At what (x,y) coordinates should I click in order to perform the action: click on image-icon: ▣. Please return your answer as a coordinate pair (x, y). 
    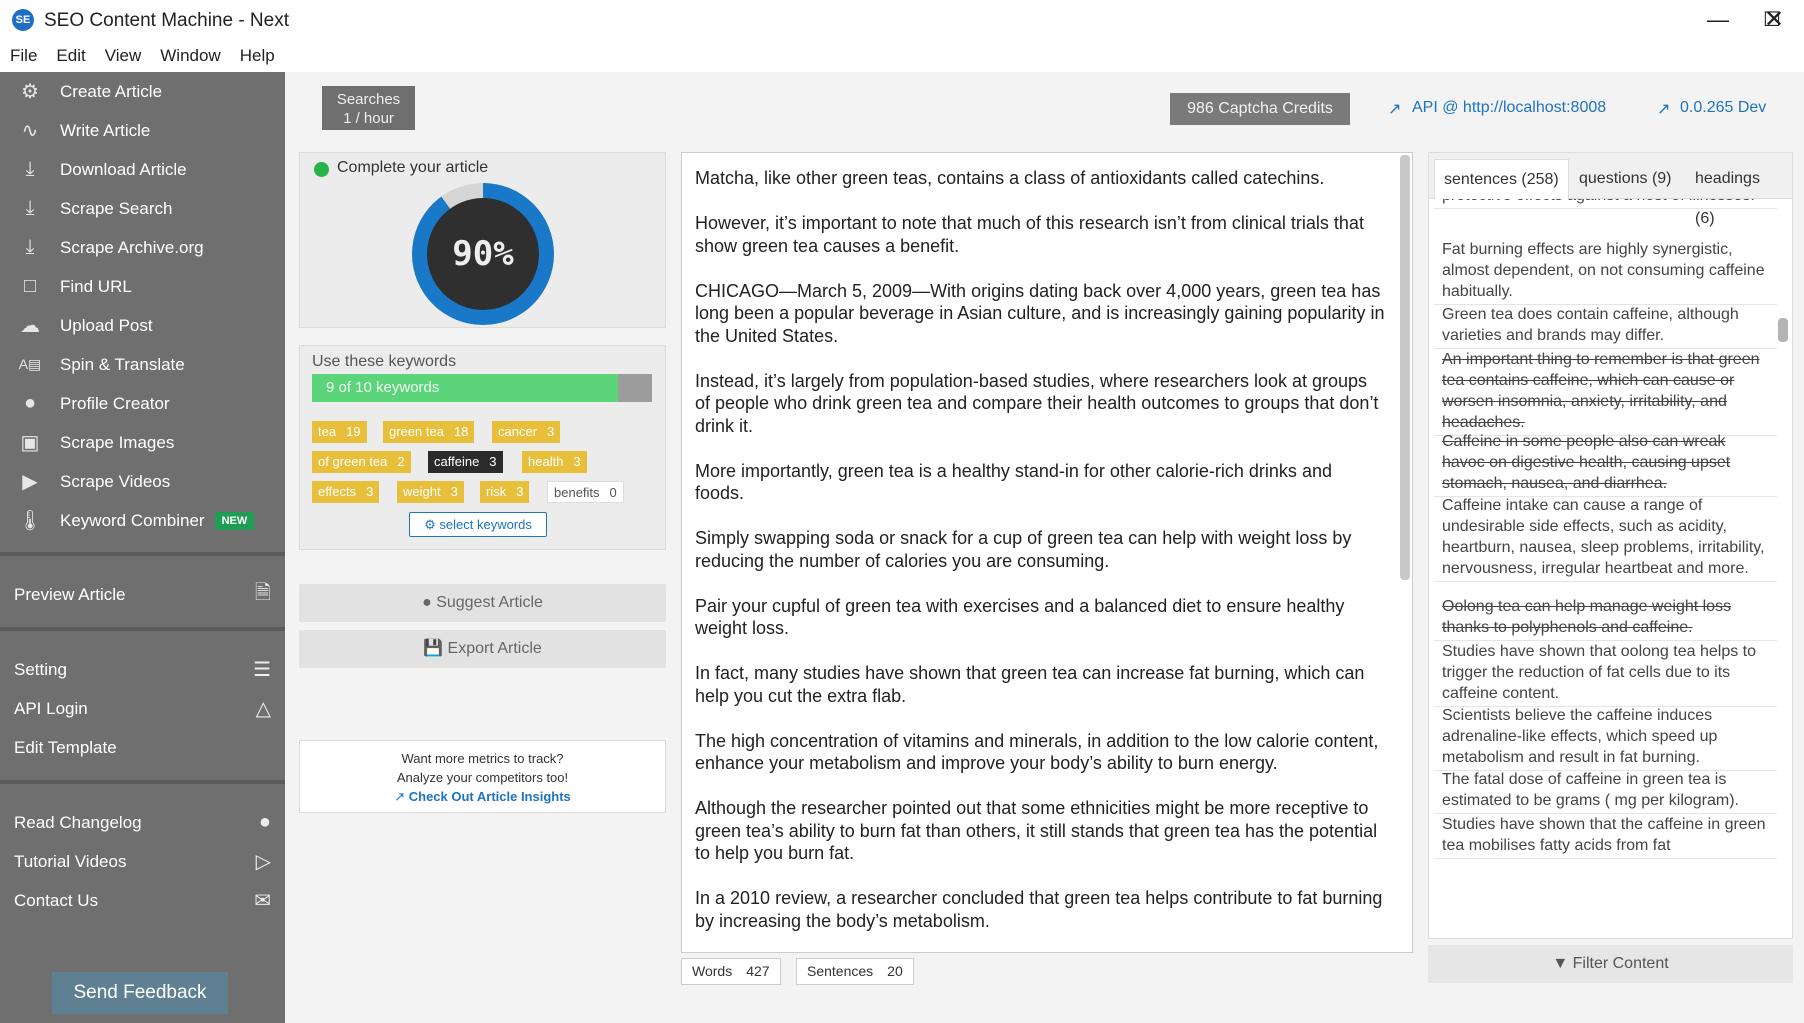
    Looking at the image, I should click on (30, 443).